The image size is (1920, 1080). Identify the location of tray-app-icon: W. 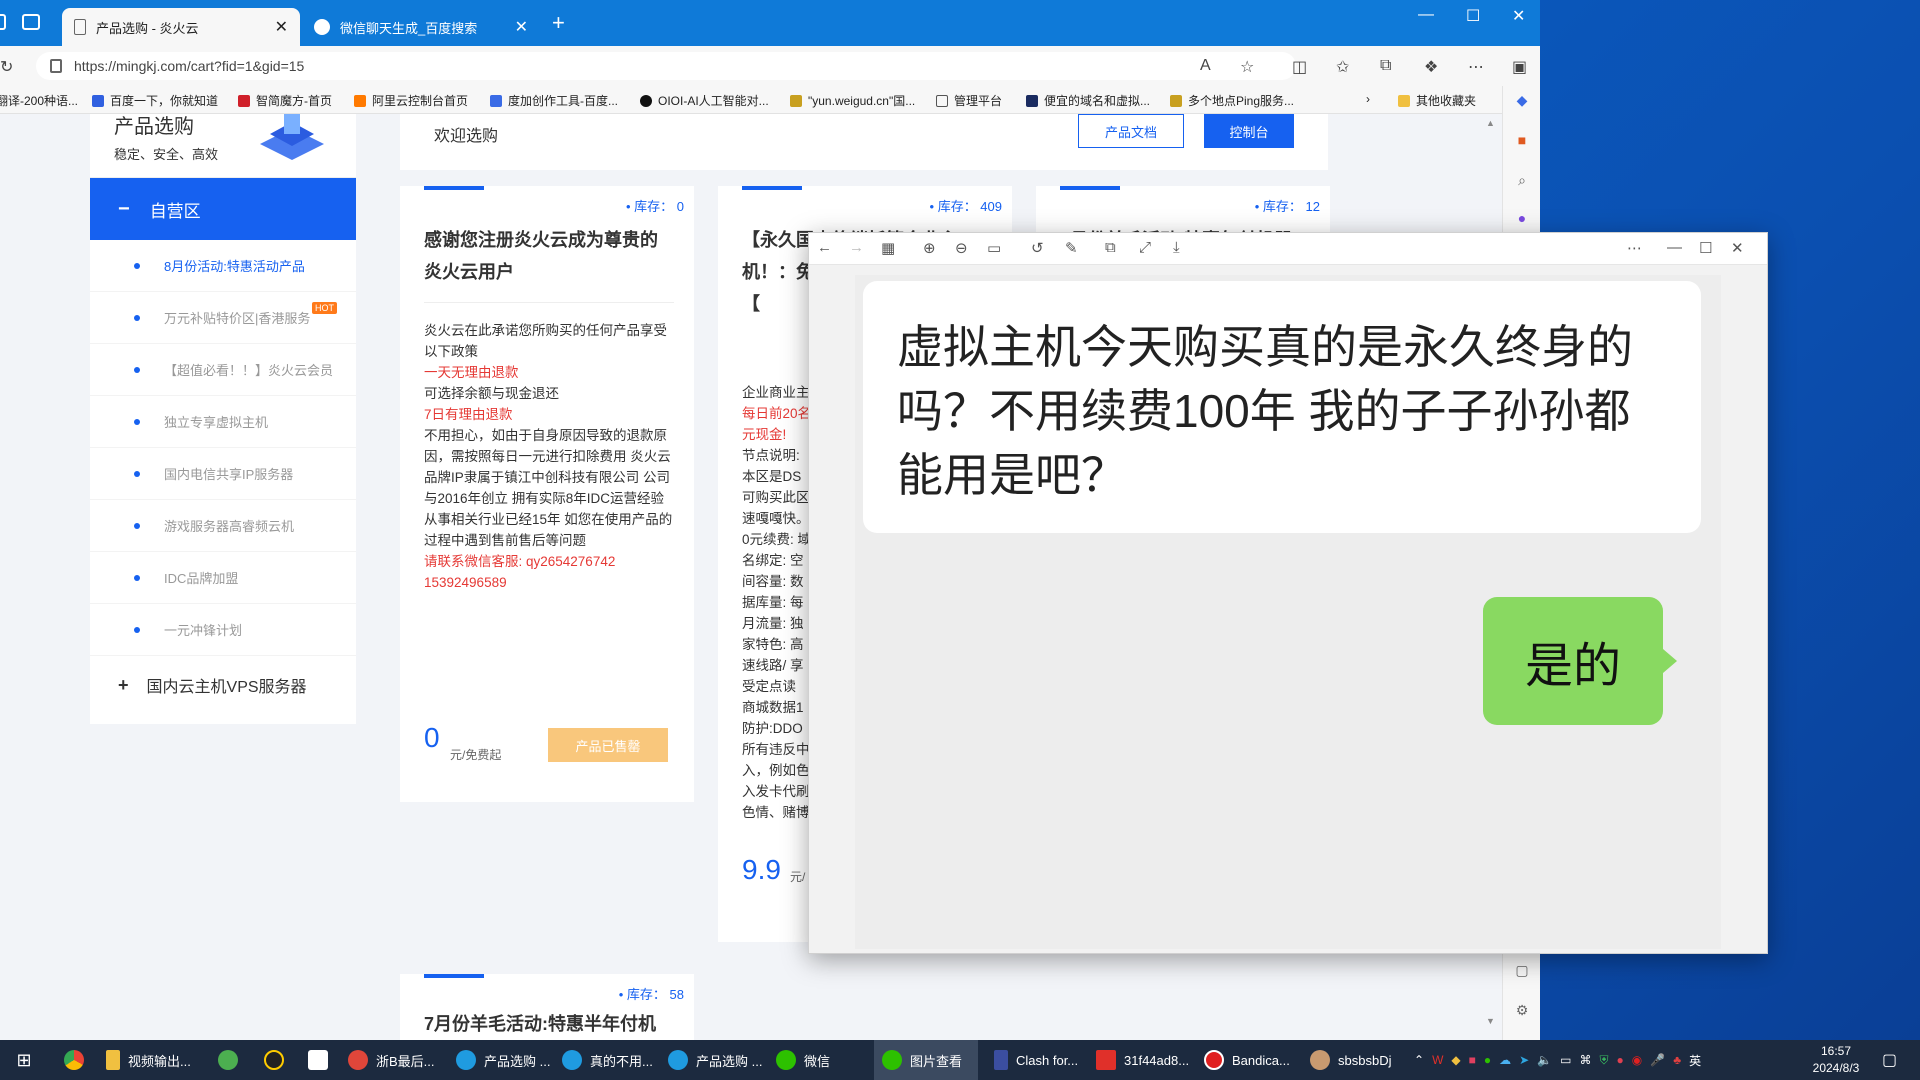
(1437, 1060).